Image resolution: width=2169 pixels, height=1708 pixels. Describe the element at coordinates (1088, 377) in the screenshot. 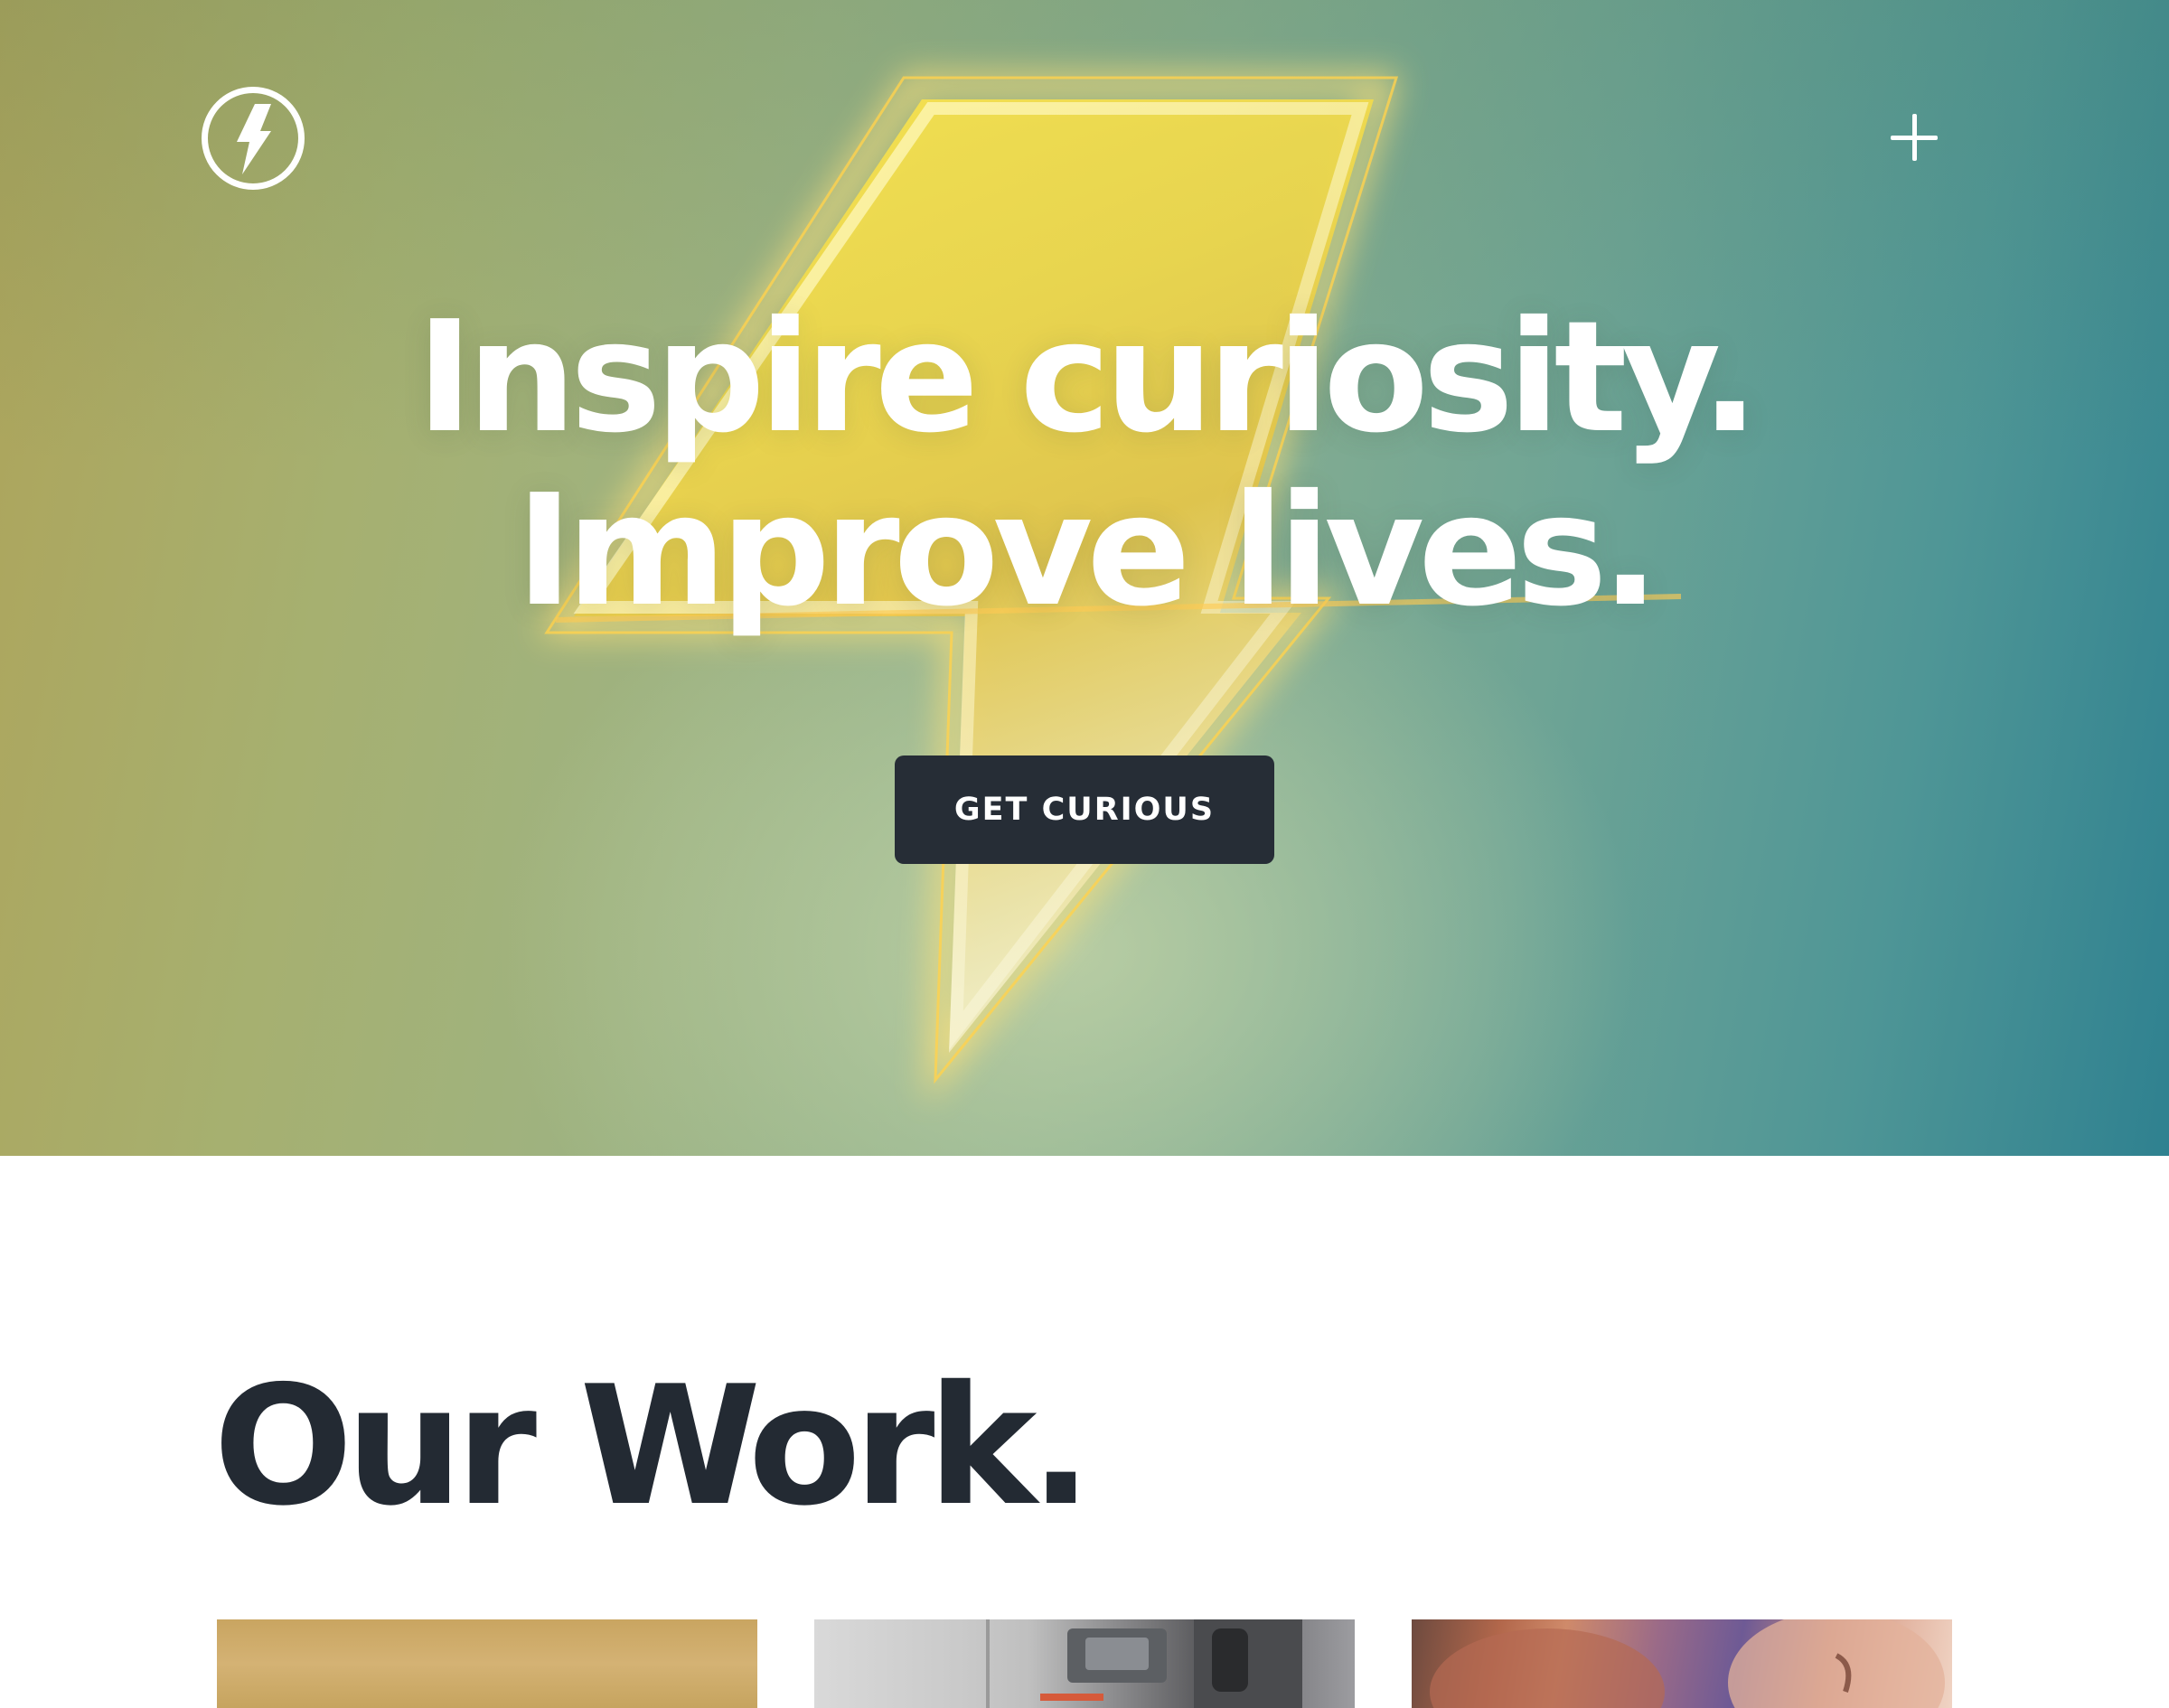

I see `hero-headline-line-1: Inspire curiosity.` at that location.